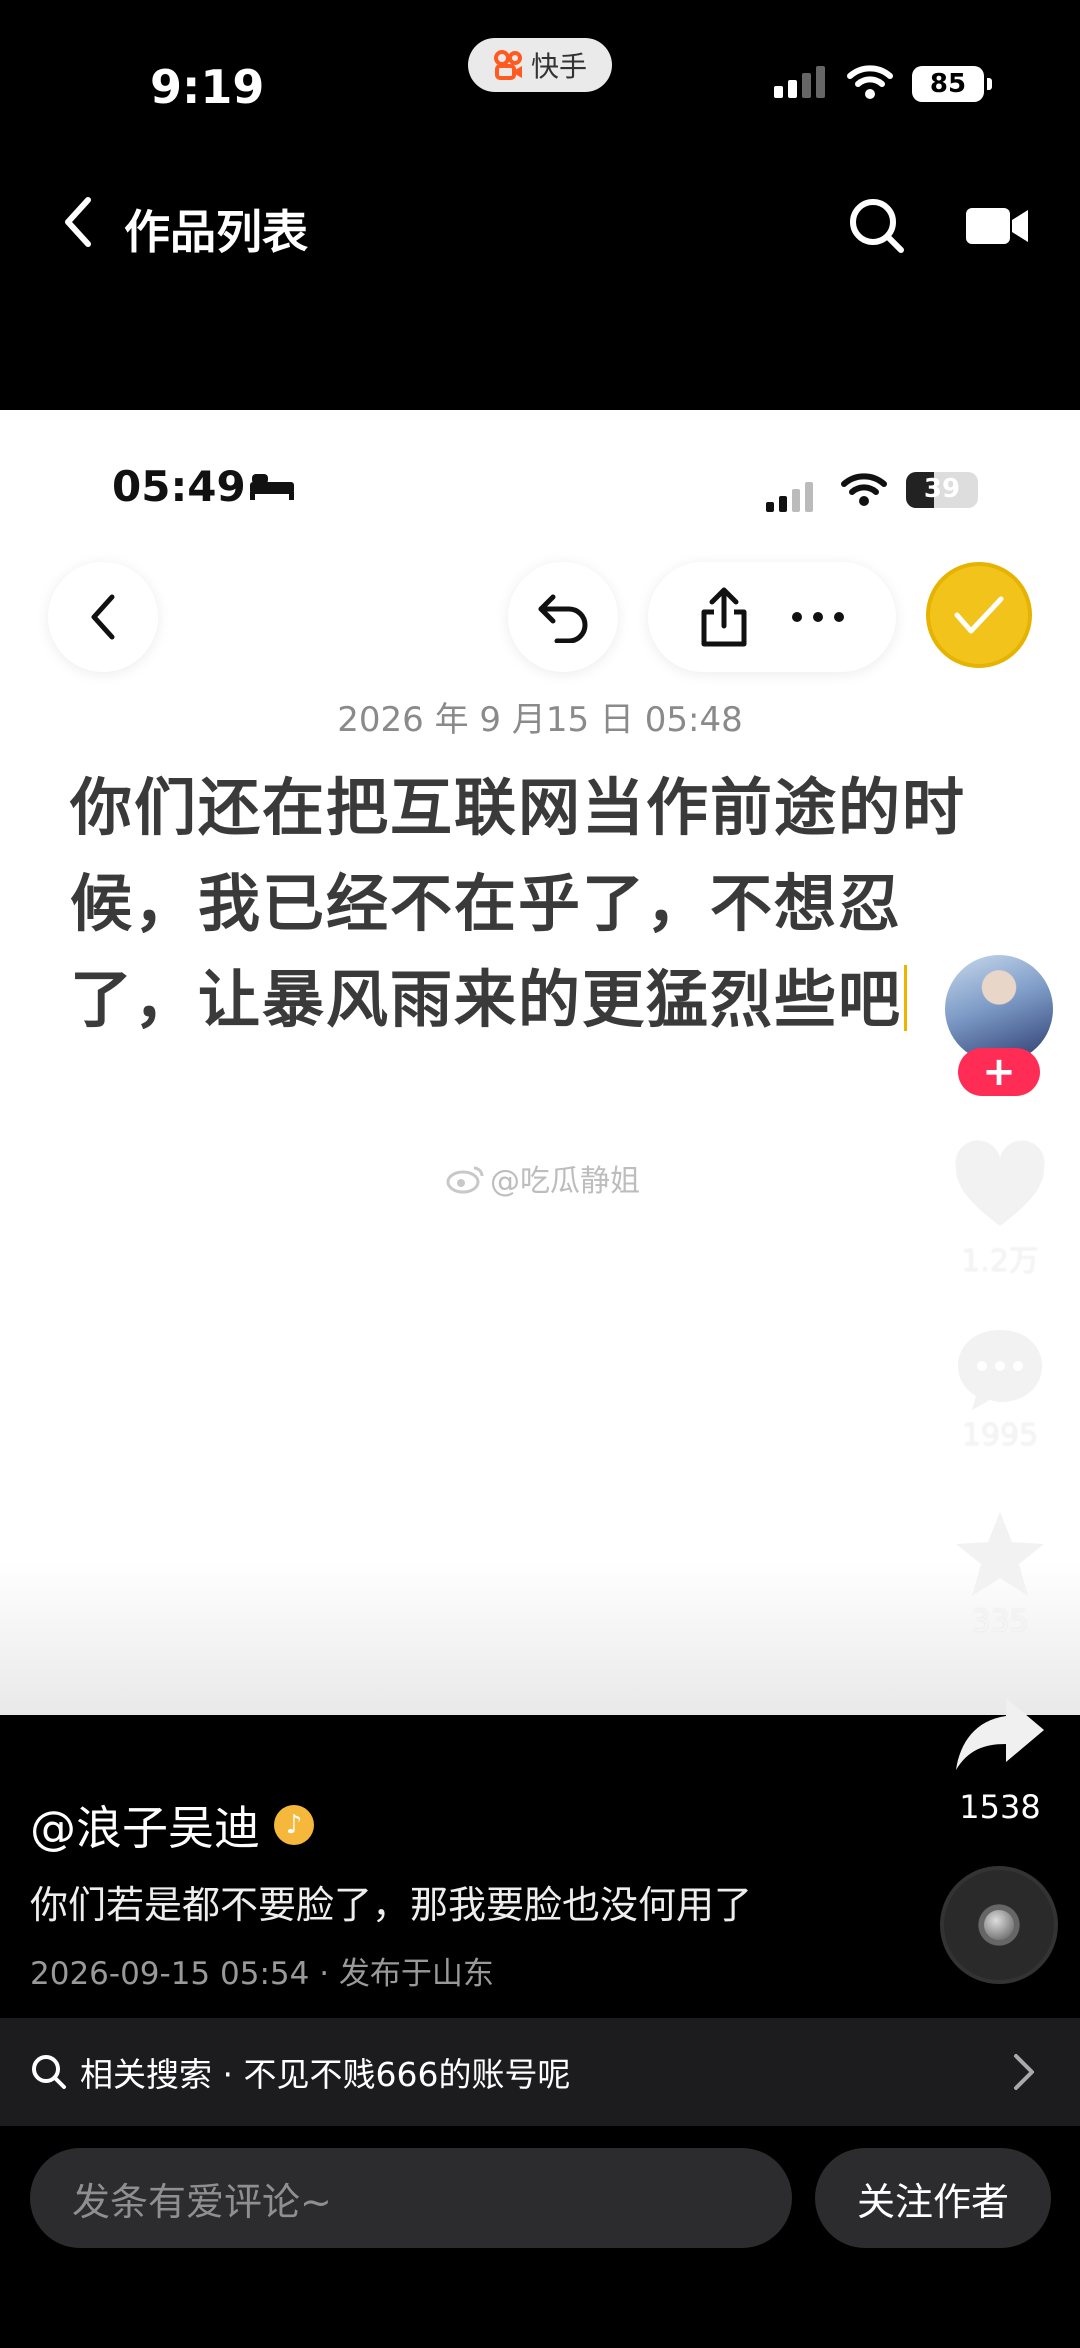 The image size is (1080, 2348). I want to click on share-icon, so click(724, 617).